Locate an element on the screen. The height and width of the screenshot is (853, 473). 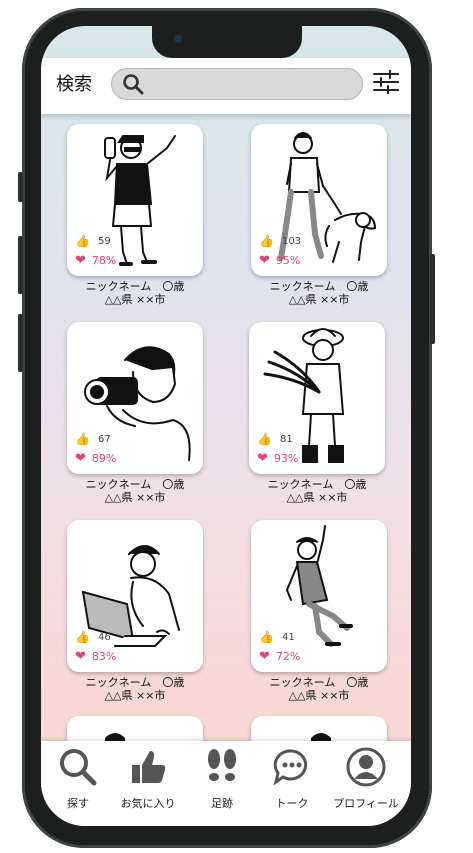
tab-label: 足跡 is located at coordinates (222, 803).